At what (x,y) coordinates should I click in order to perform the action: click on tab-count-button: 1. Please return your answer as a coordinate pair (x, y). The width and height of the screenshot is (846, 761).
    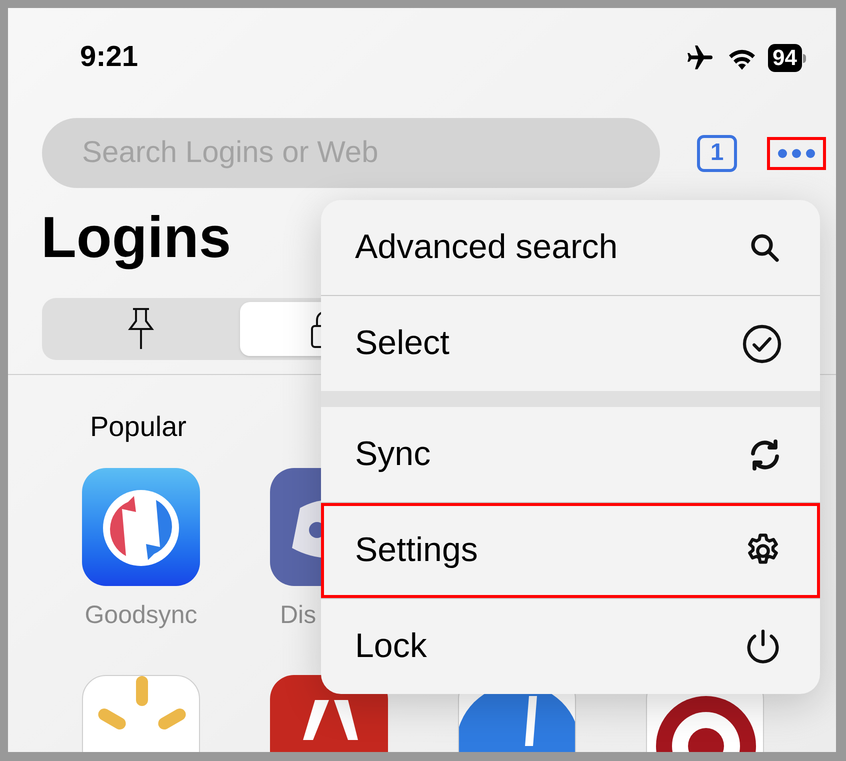
    Looking at the image, I should click on (717, 153).